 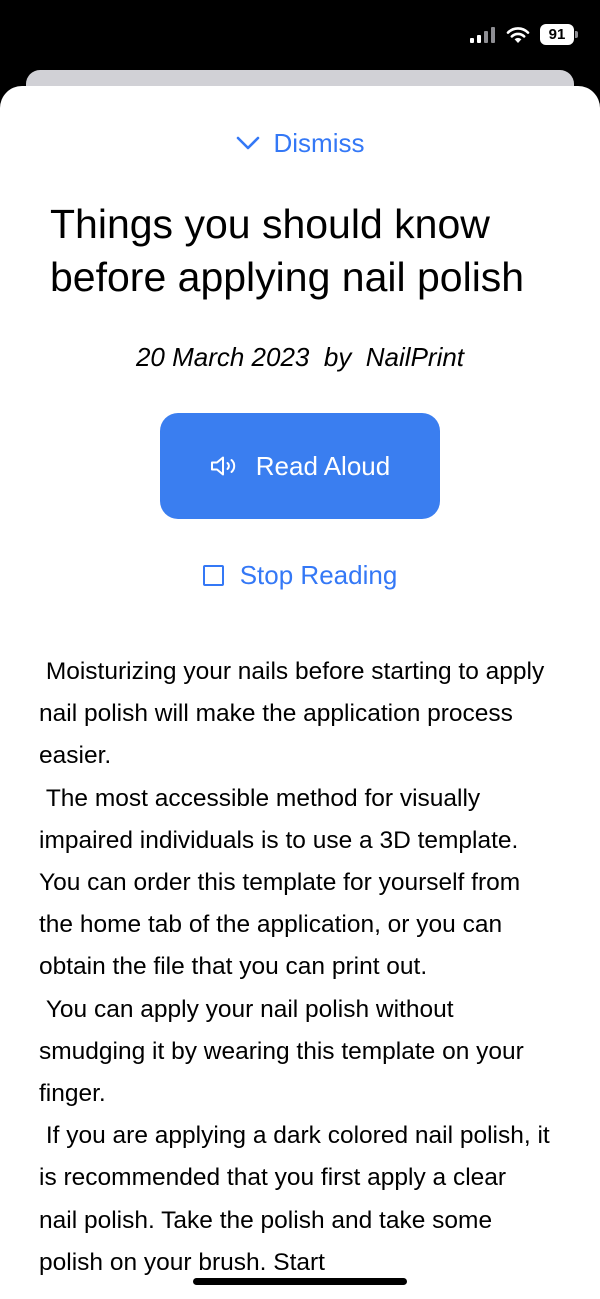 What do you see at coordinates (213, 575) in the screenshot?
I see `stop-square-icon` at bounding box center [213, 575].